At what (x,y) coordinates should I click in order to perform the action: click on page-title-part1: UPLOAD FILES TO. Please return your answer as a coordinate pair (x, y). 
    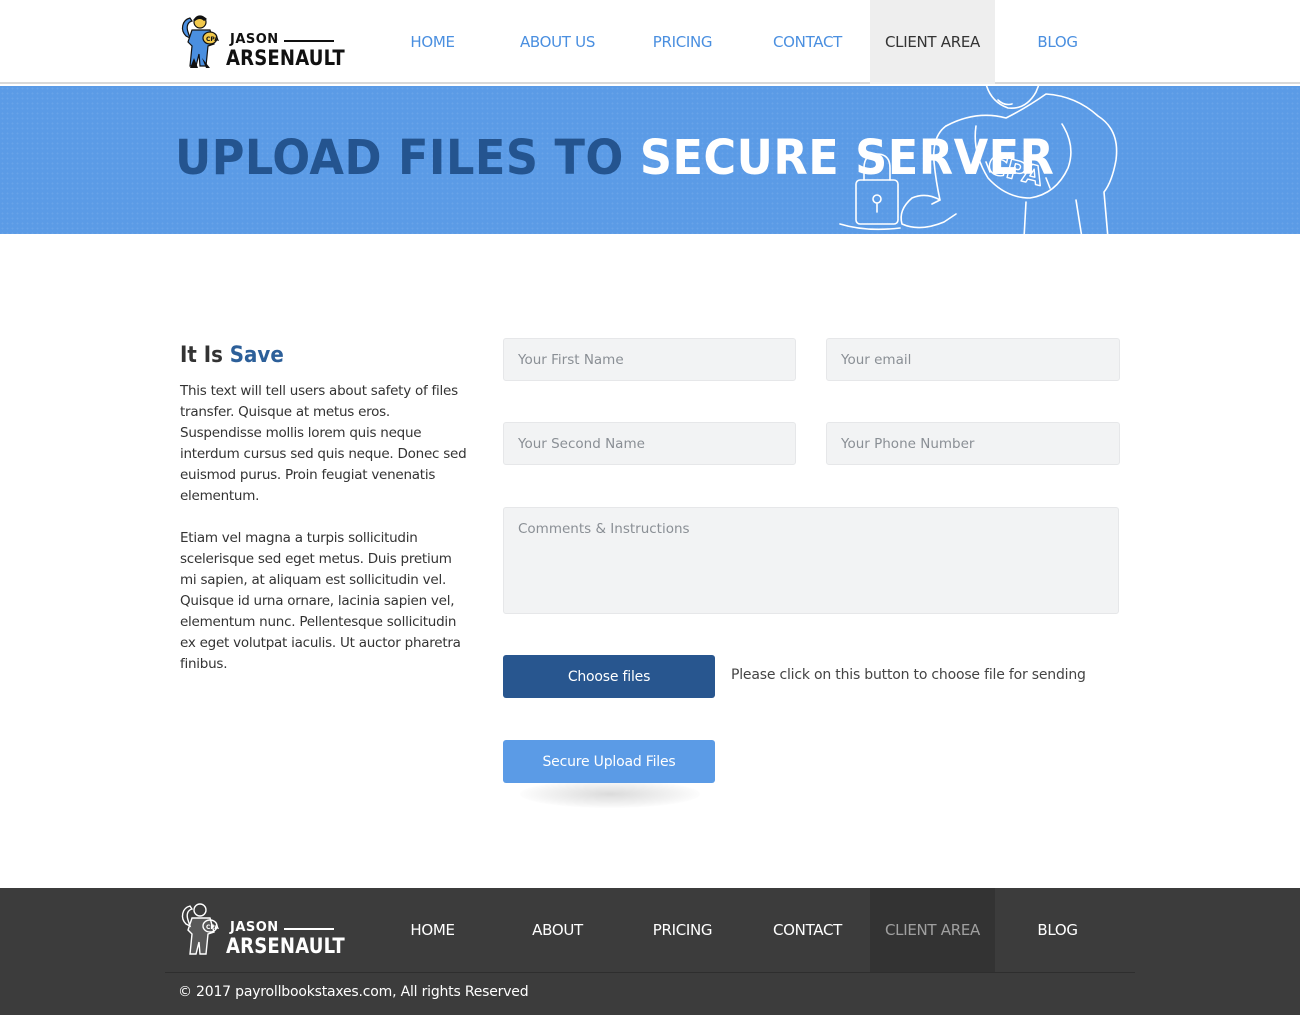
    Looking at the image, I should click on (399, 158).